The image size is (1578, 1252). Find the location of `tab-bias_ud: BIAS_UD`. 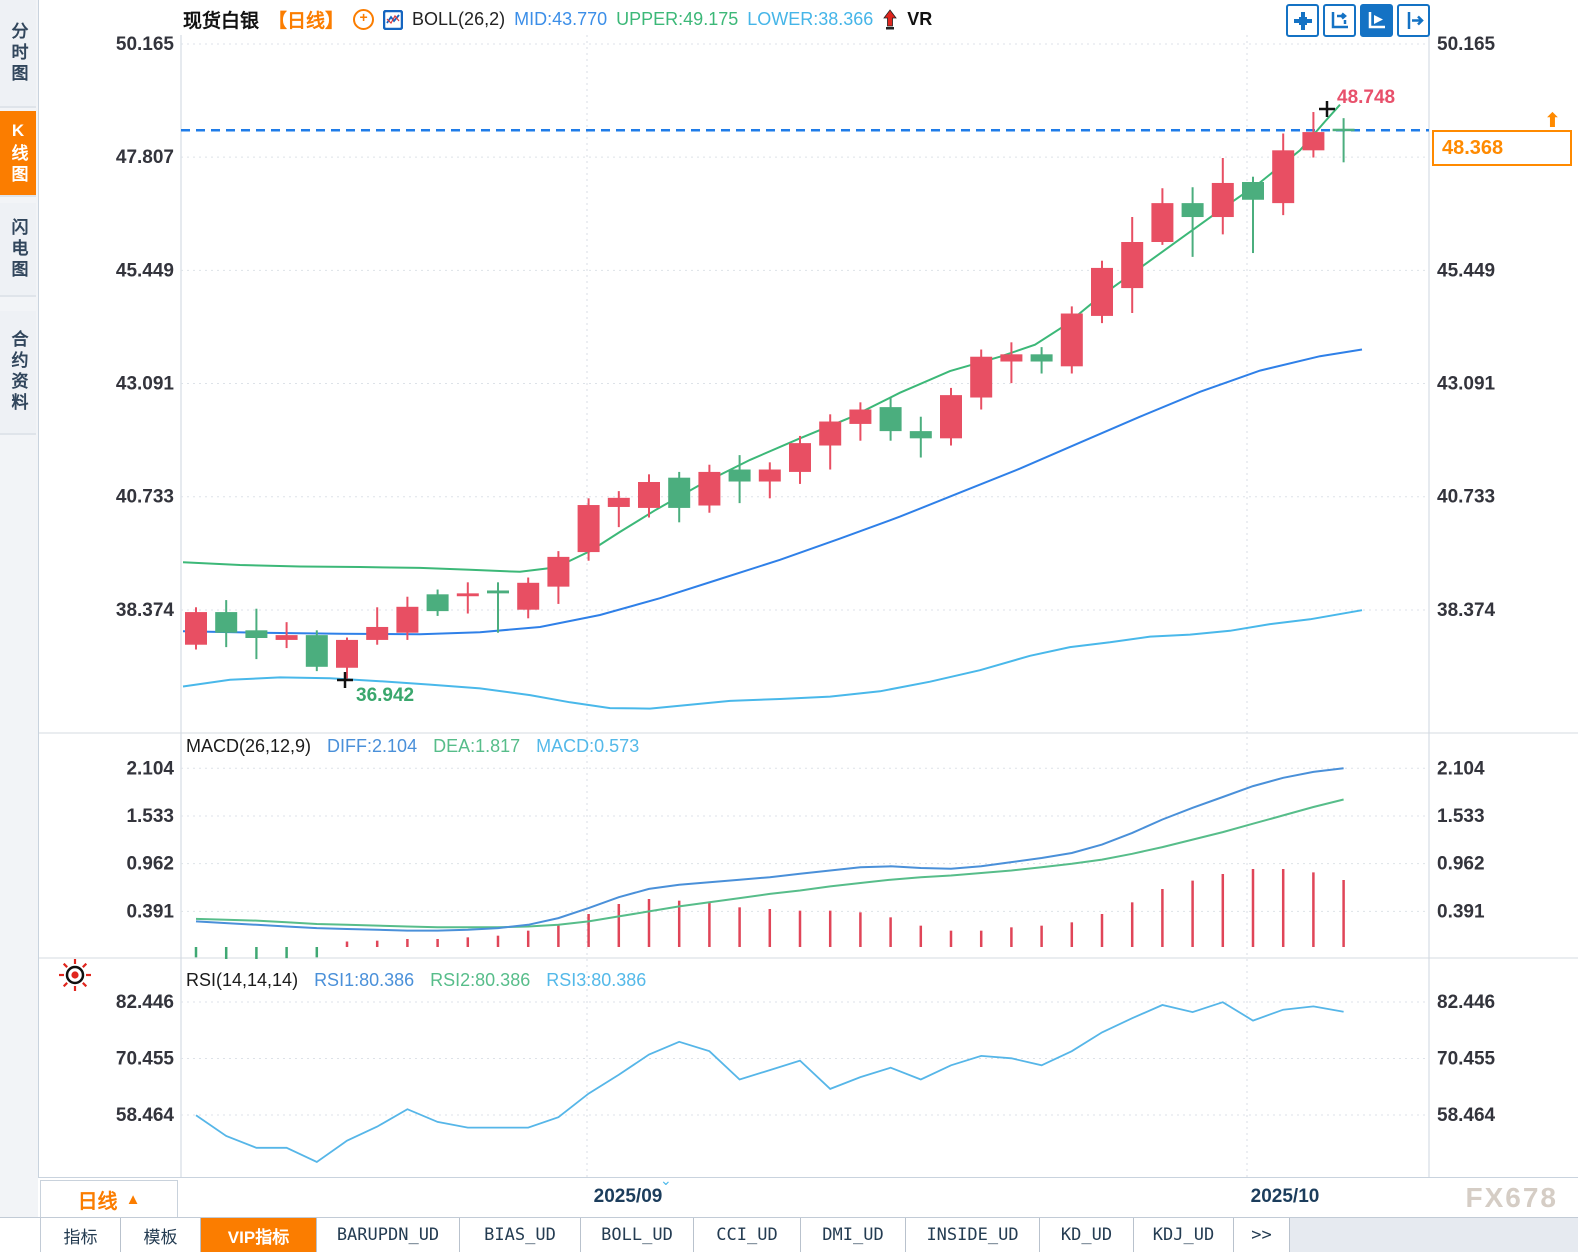

tab-bias_ud: BIAS_UD is located at coordinates (520, 1235).